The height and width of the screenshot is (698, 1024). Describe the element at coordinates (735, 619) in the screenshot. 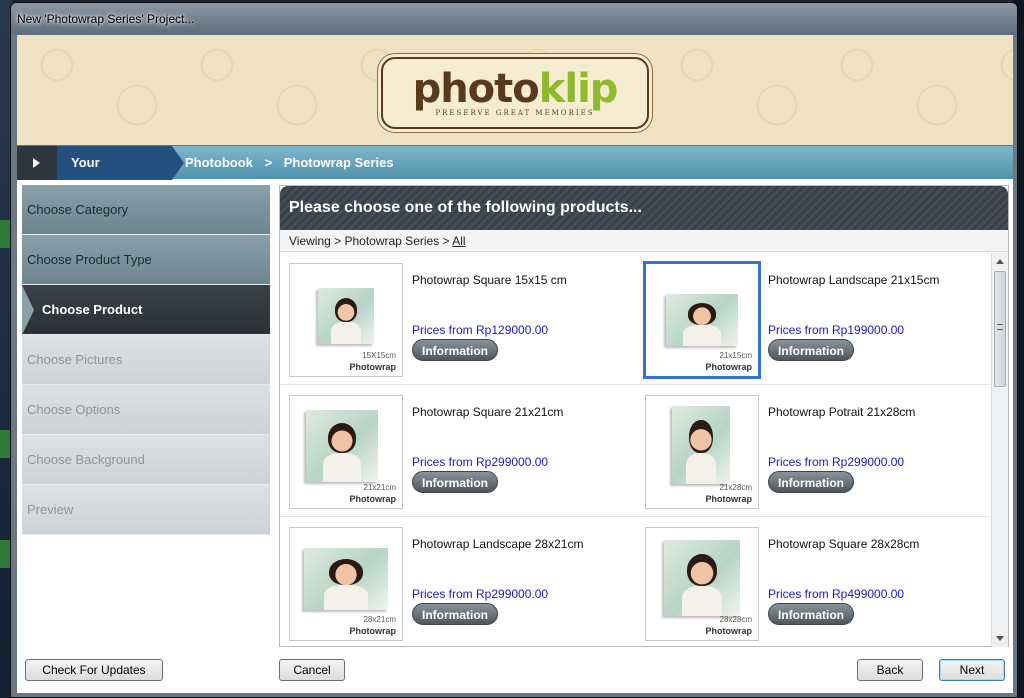

I see `size-label: 28x28cm` at that location.